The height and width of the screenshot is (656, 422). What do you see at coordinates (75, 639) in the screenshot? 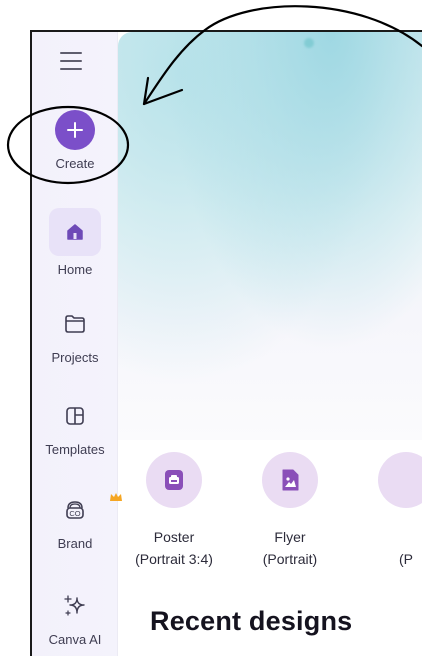
I see `sidebar-item-label: Canva AI` at bounding box center [75, 639].